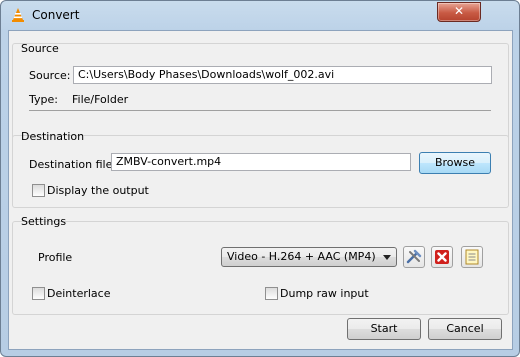 The width and height of the screenshot is (520, 357). I want to click on vlc-cone-icon, so click(18, 15).